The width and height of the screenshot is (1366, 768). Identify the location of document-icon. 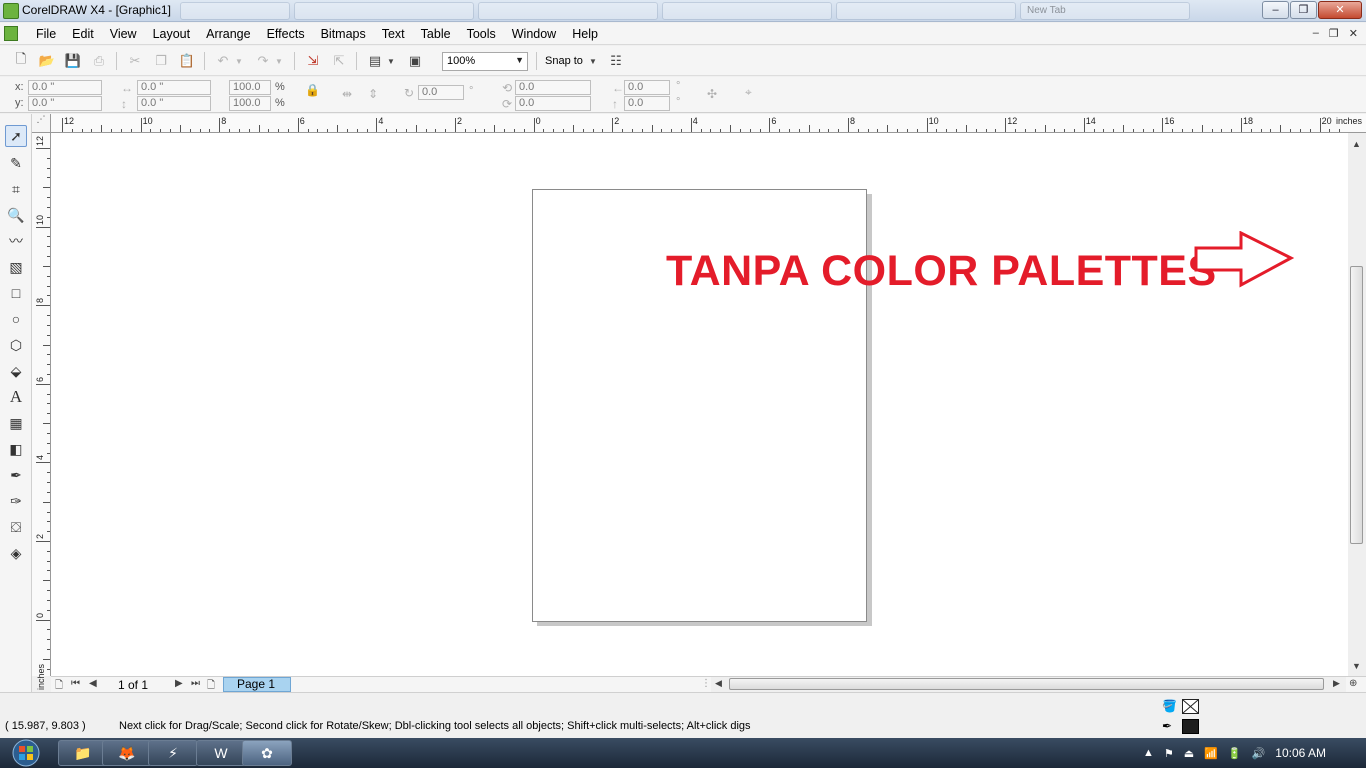
(11, 33).